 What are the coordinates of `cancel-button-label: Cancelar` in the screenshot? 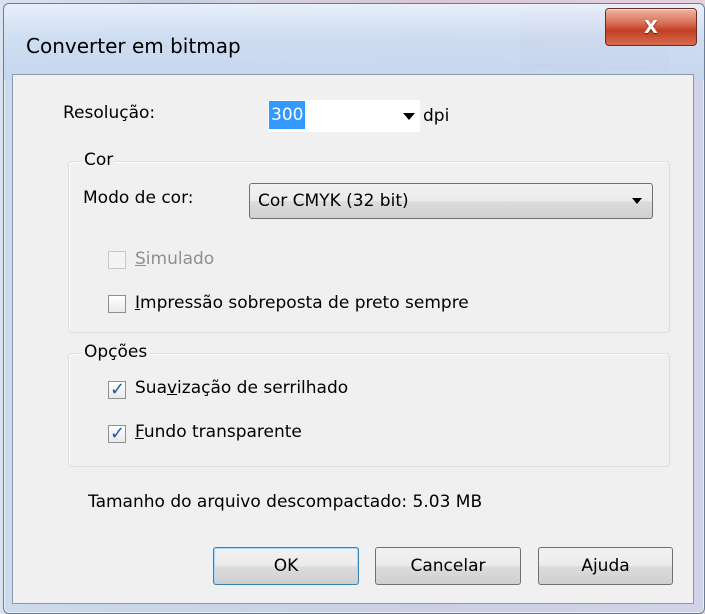 It's located at (448, 566).